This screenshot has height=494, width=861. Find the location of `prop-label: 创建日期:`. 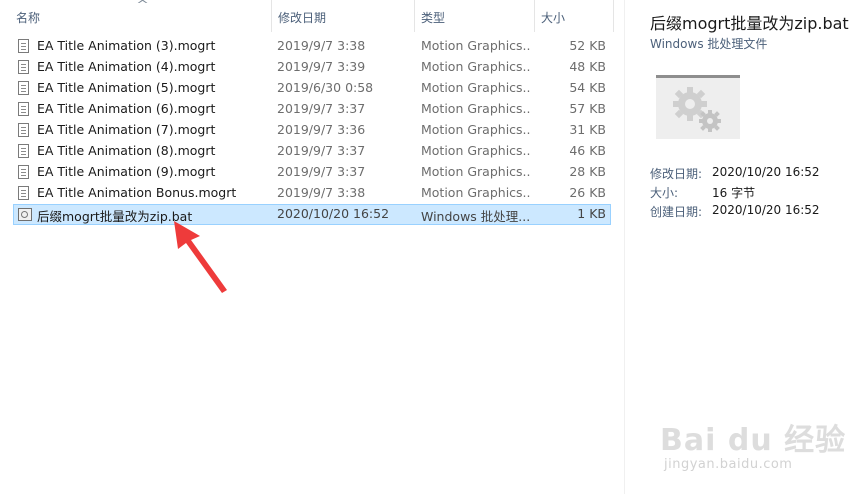

prop-label: 创建日期: is located at coordinates (676, 212).